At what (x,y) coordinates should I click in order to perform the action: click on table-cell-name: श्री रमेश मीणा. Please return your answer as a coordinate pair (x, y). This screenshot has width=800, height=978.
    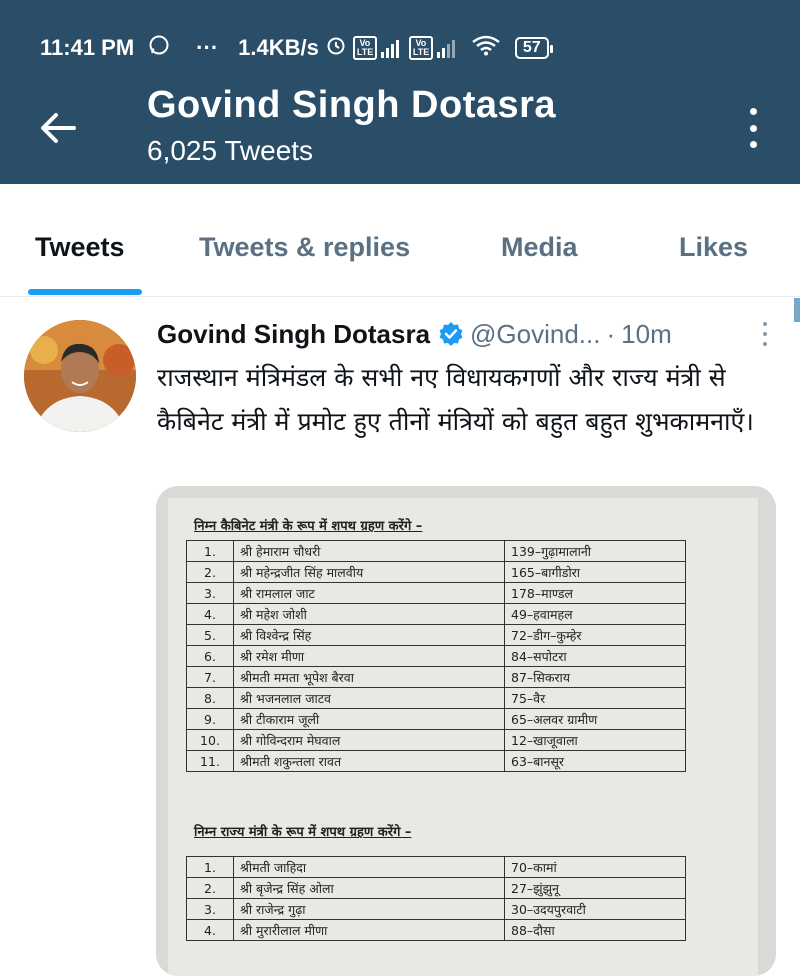
    Looking at the image, I should click on (369, 656).